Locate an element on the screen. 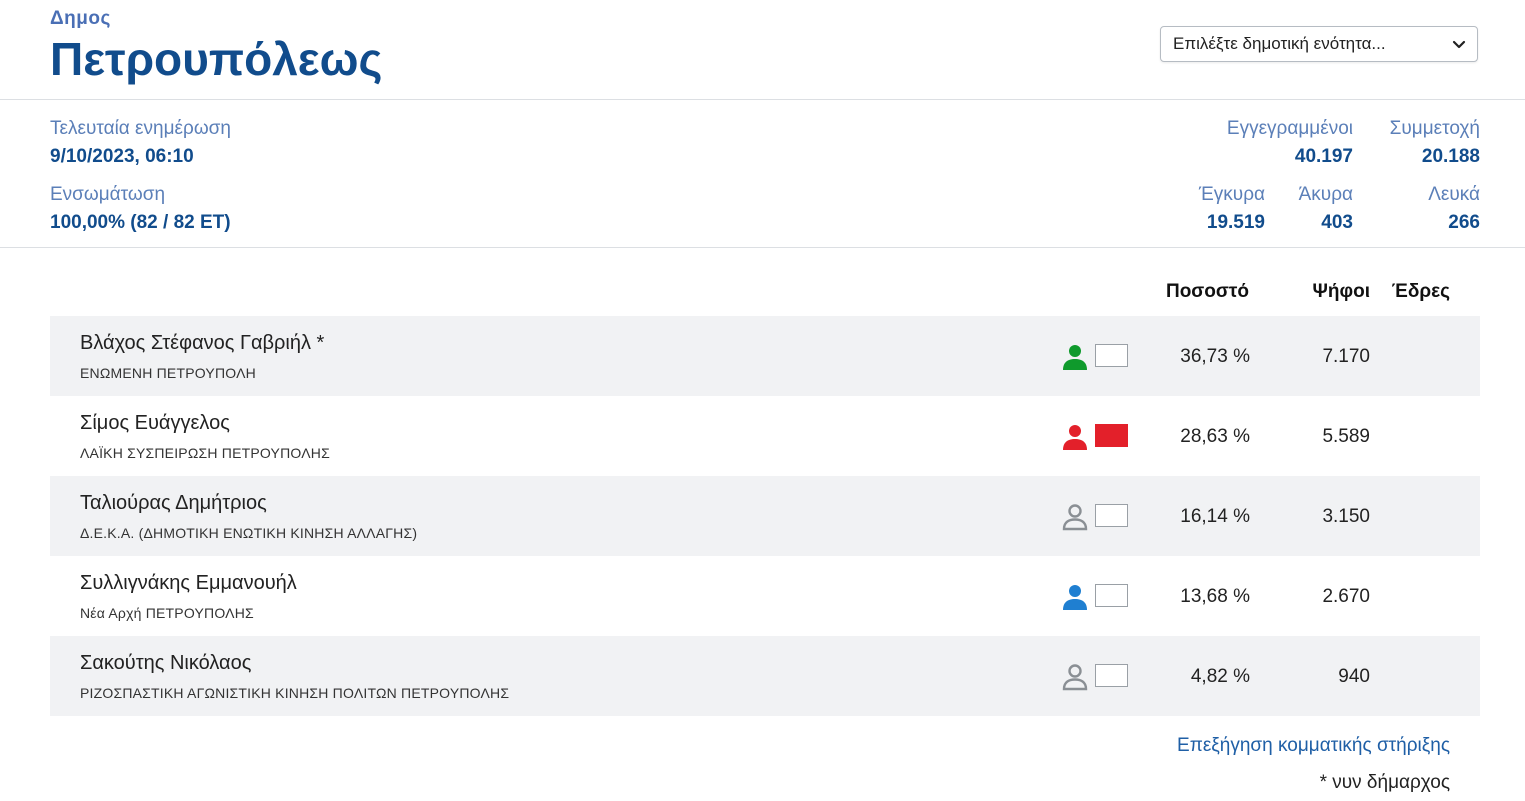 The height and width of the screenshot is (801, 1525). party-name: ΛΑΪΚΗ ΣΥΣΠΕΙΡΩΣΗ ΠΕΤΡΟΥΠΟΛΗΣ is located at coordinates (205, 453).